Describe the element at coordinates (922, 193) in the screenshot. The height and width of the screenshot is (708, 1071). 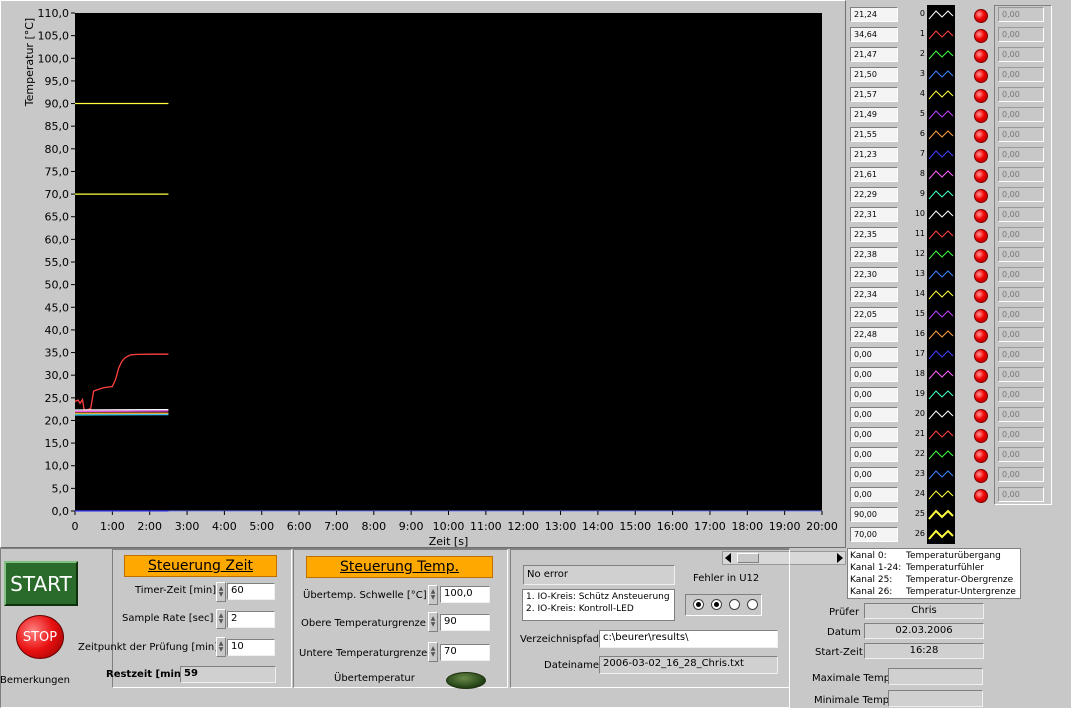
I see `channel-number: 9` at that location.